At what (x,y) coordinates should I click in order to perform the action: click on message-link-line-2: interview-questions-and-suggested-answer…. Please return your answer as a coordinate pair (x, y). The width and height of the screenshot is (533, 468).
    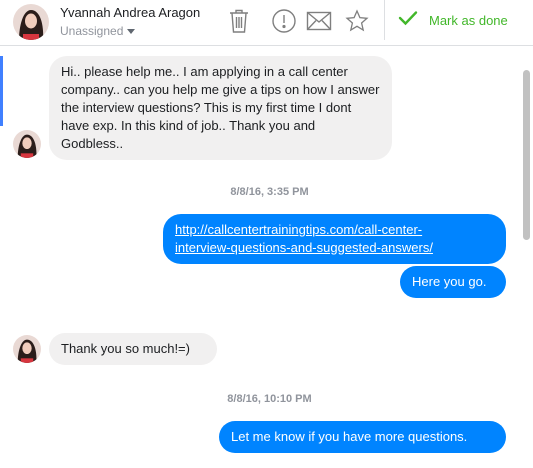
    Looking at the image, I should click on (304, 247).